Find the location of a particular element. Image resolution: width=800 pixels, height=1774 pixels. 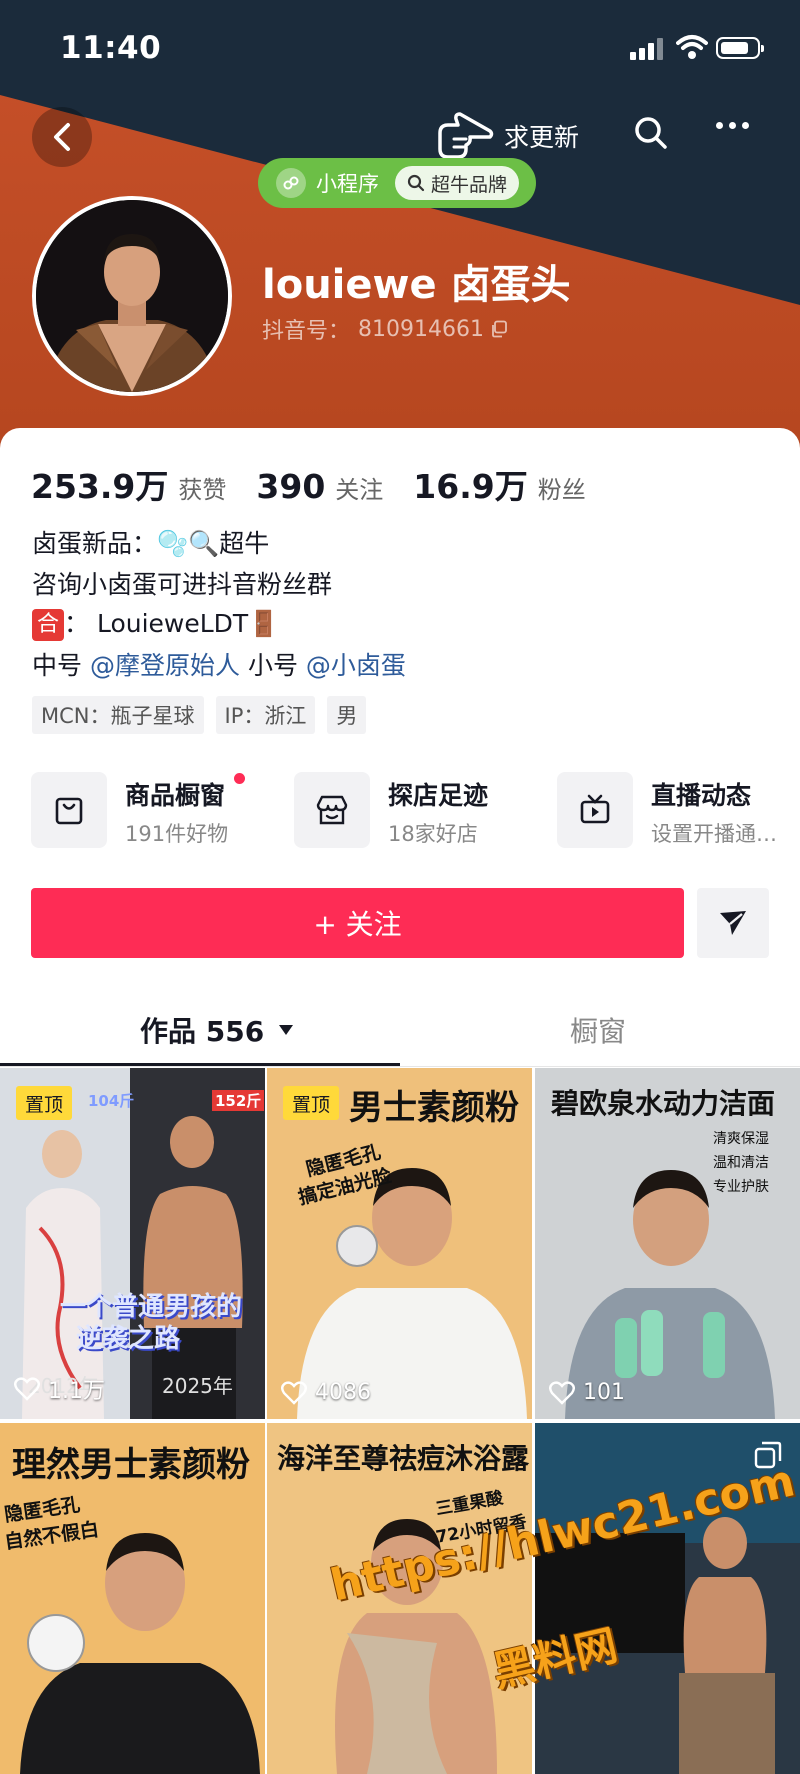

bio-line-2: 咨询小卤蛋可进抖音粉丝群 is located at coordinates (182, 584).